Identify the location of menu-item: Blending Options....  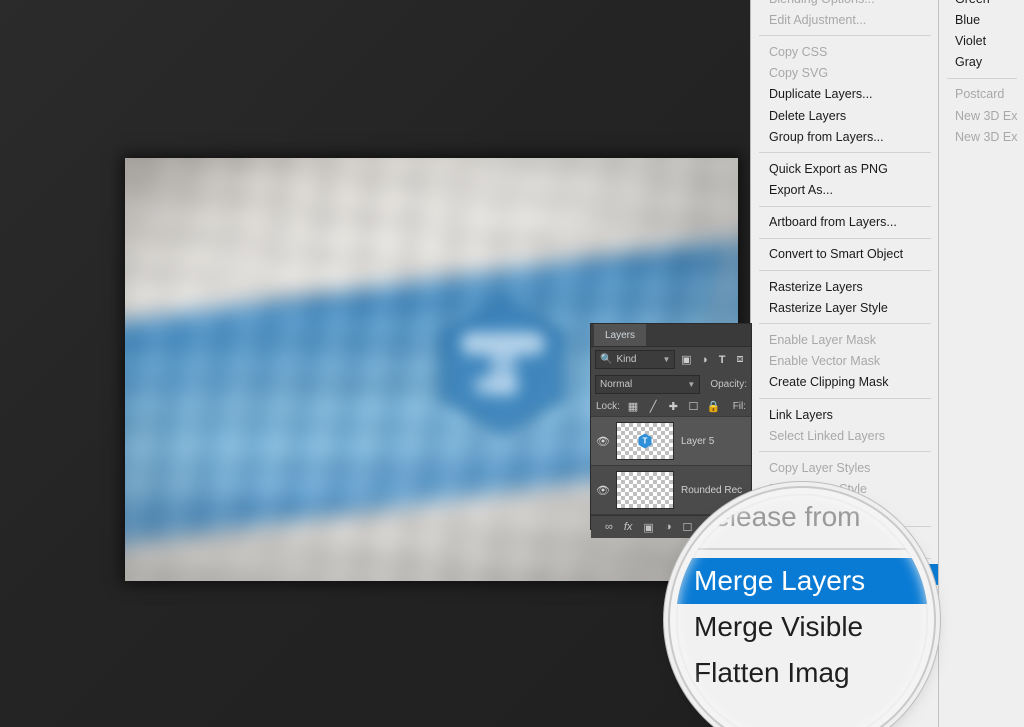
(845, 4).